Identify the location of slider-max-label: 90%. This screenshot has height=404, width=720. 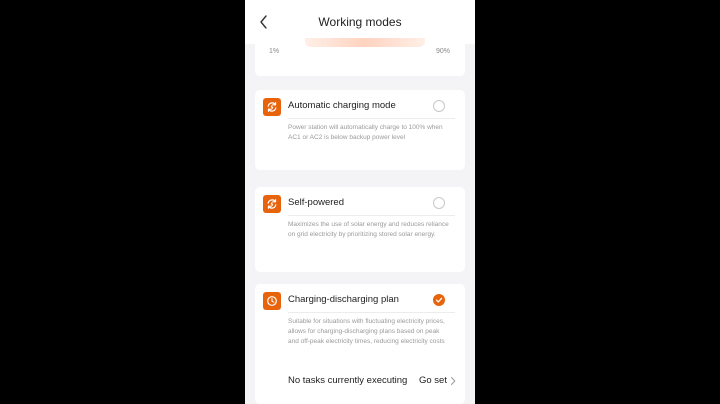
(442, 51).